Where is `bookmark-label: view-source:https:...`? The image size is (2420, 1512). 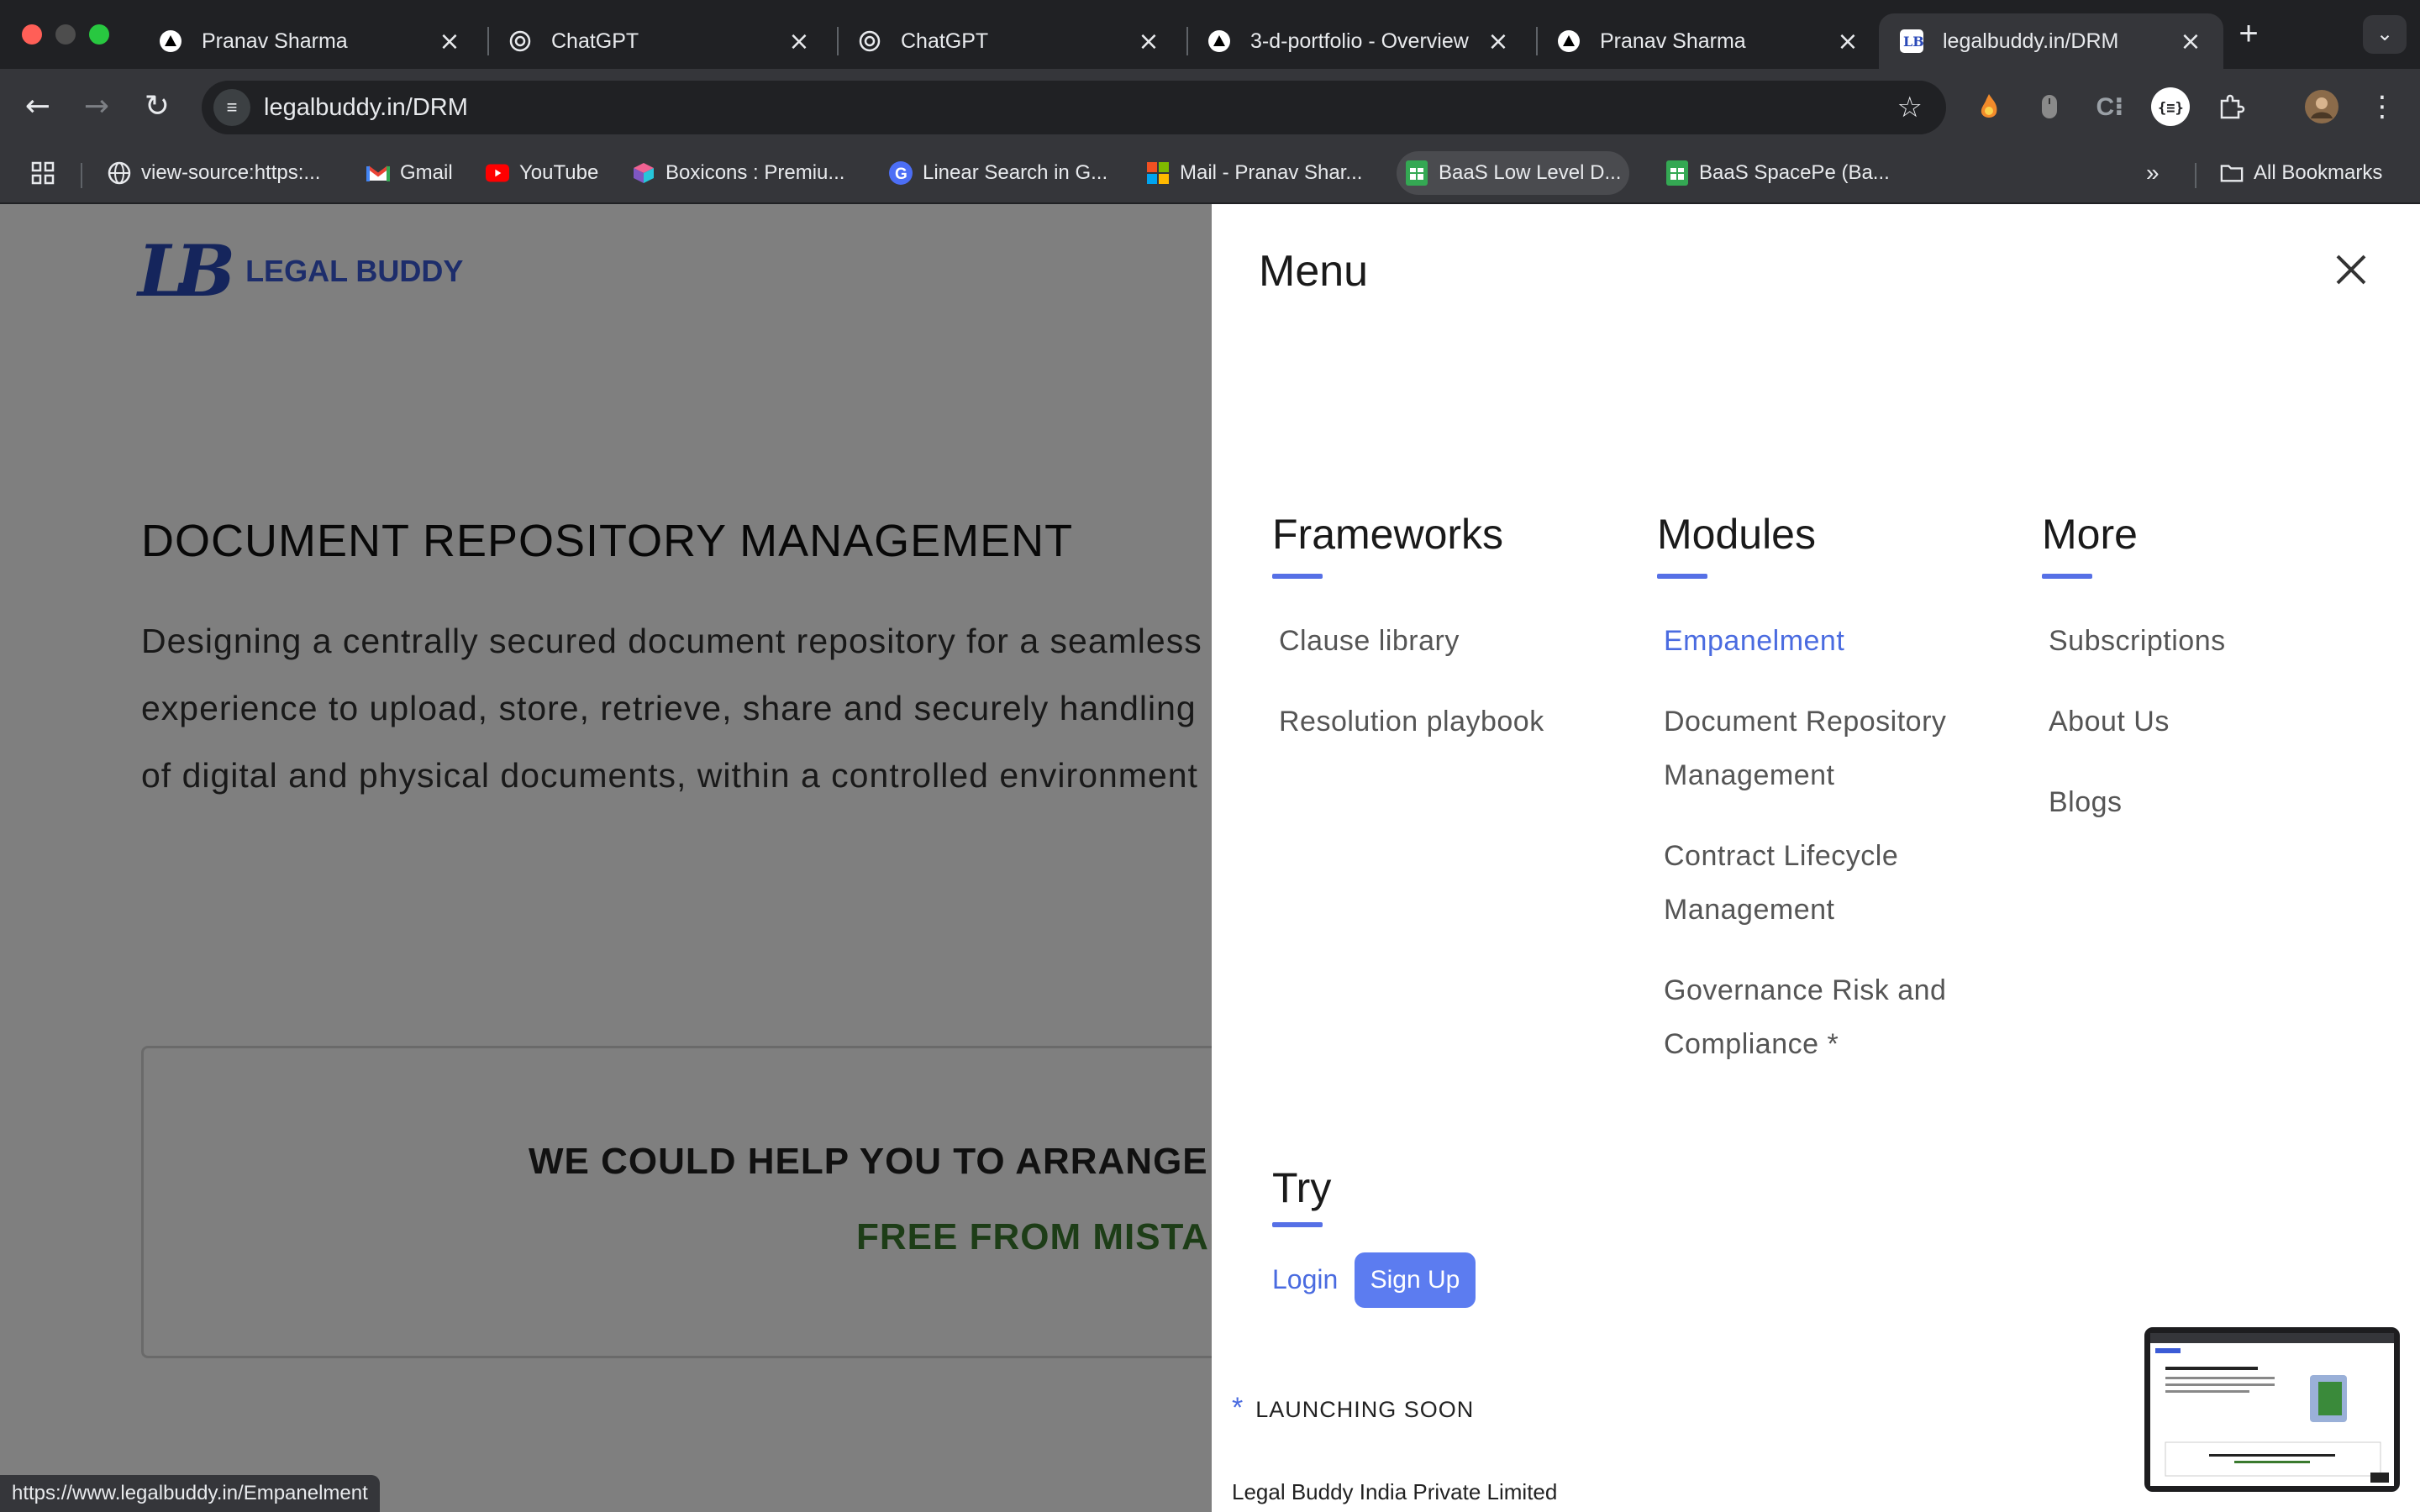 bookmark-label: view-source:https:... is located at coordinates (231, 172).